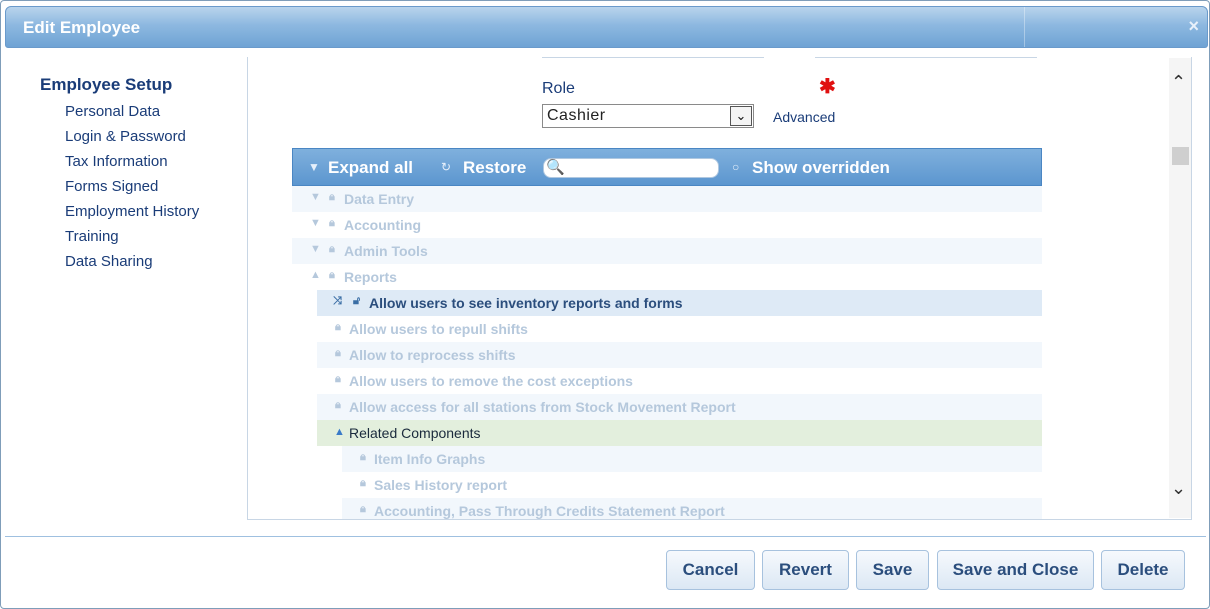  What do you see at coordinates (631, 168) in the screenshot?
I see `search-input: 🔍` at bounding box center [631, 168].